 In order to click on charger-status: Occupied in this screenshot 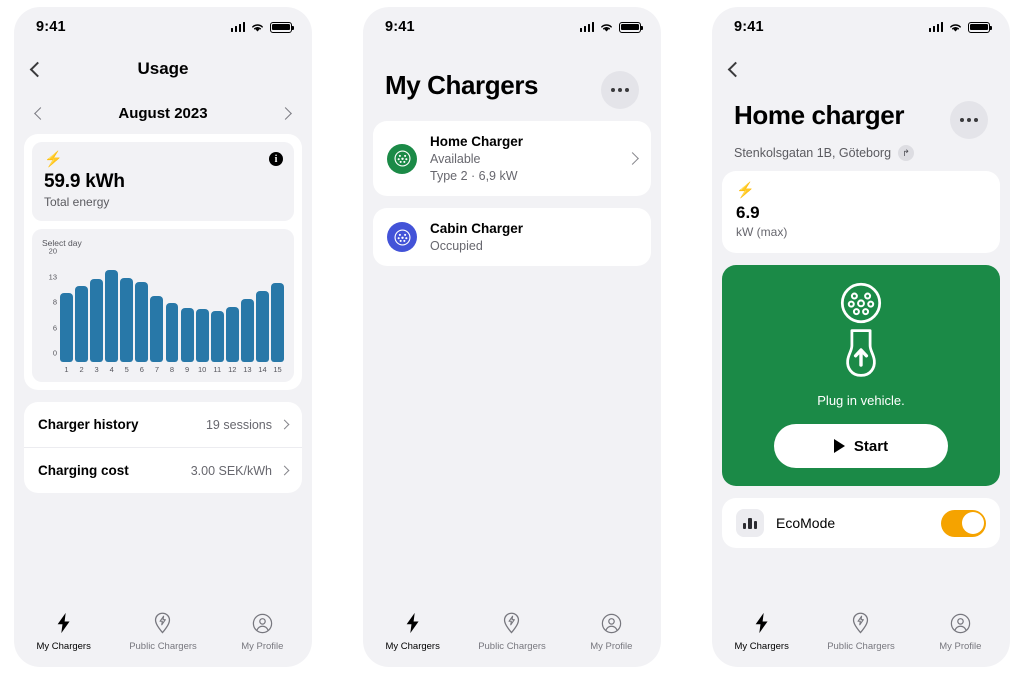, I will do `click(456, 246)`.